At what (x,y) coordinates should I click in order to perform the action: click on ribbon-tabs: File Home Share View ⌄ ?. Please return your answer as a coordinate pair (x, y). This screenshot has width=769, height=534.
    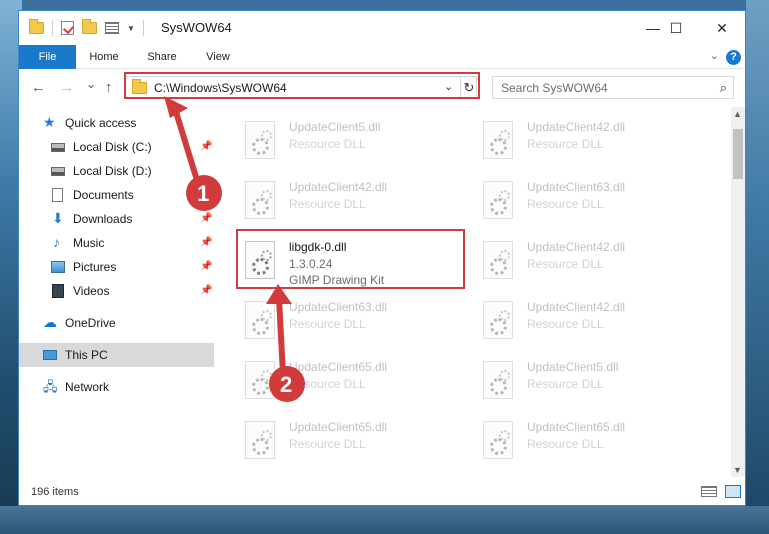
    Looking at the image, I should click on (382, 57).